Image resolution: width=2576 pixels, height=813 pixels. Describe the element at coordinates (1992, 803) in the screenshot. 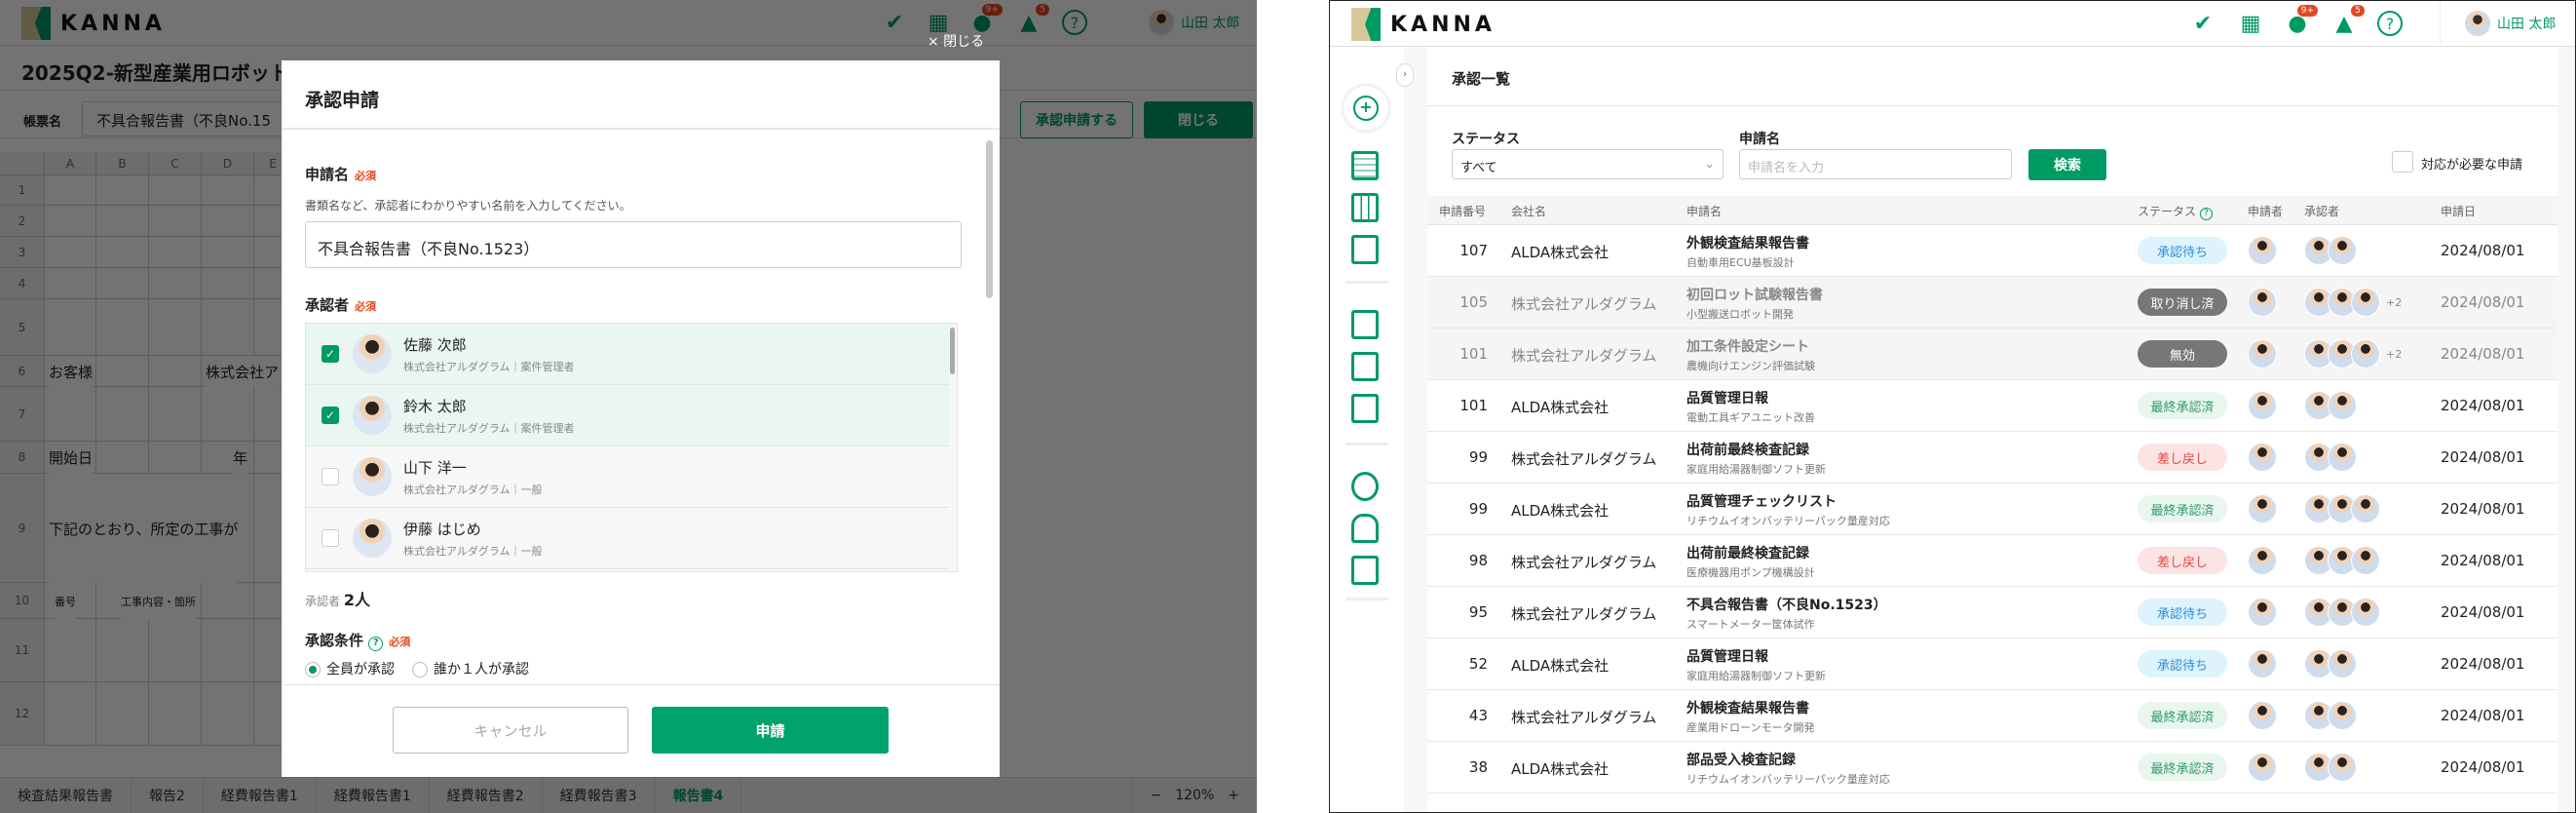

I see `table-row` at that location.